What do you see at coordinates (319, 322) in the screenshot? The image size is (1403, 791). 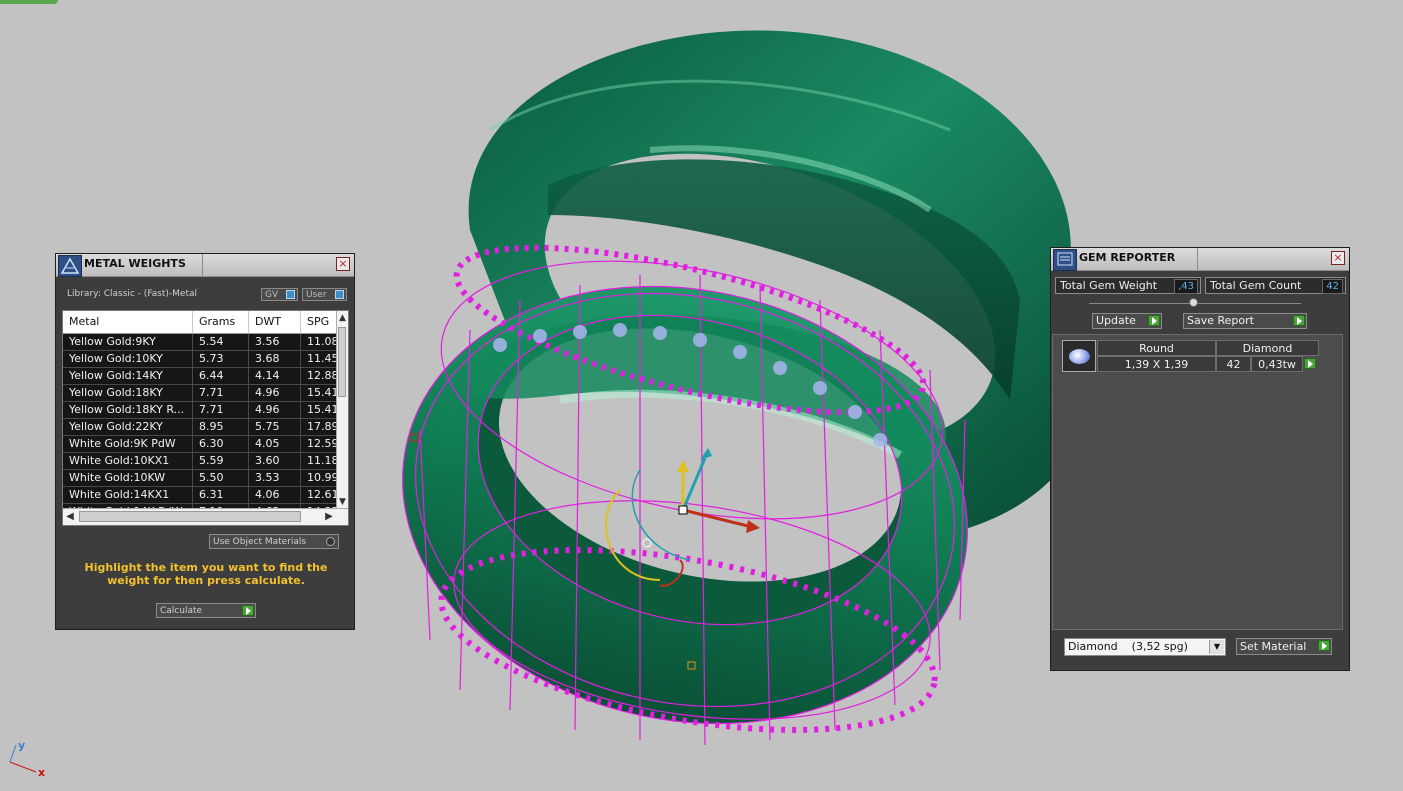 I see `col-spg: SPG` at bounding box center [319, 322].